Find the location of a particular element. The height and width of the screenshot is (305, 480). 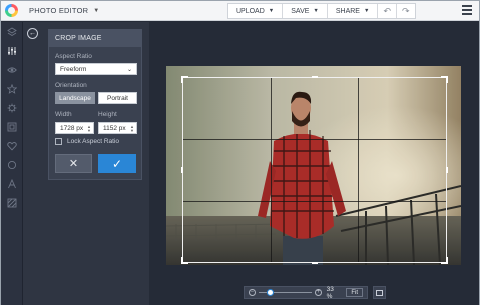

crop-handle-bottom is located at coordinates (314, 263).